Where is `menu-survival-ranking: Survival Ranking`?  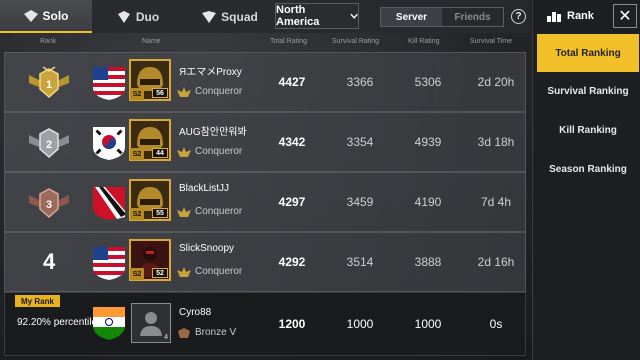
menu-survival-ranking: Survival Ranking is located at coordinates (588, 91).